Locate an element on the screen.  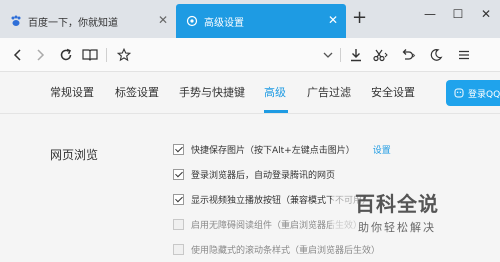
option-quick-save-image: 快捷保存图片（按下Alt+左键点击图片） 设置 is located at coordinates (282, 149).